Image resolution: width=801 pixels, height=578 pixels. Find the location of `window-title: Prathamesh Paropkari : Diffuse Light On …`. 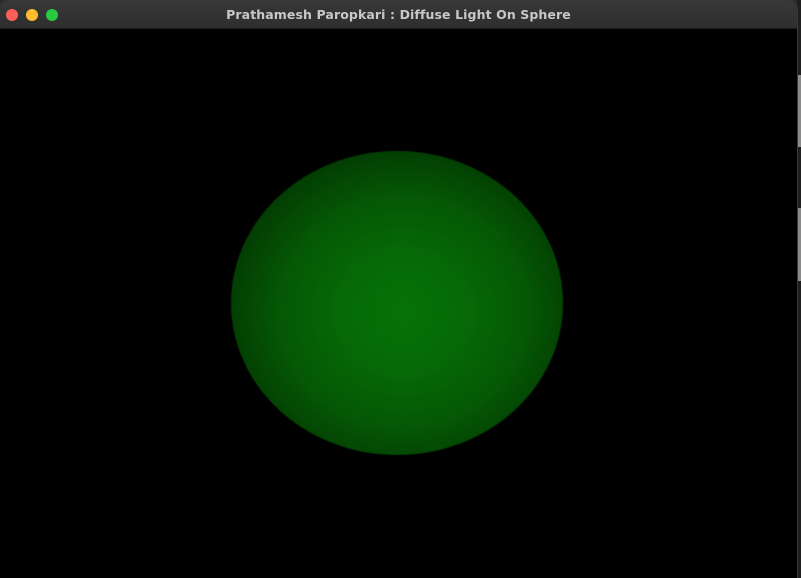

window-title: Prathamesh Paropkari : Diffuse Light On … is located at coordinates (398, 14).